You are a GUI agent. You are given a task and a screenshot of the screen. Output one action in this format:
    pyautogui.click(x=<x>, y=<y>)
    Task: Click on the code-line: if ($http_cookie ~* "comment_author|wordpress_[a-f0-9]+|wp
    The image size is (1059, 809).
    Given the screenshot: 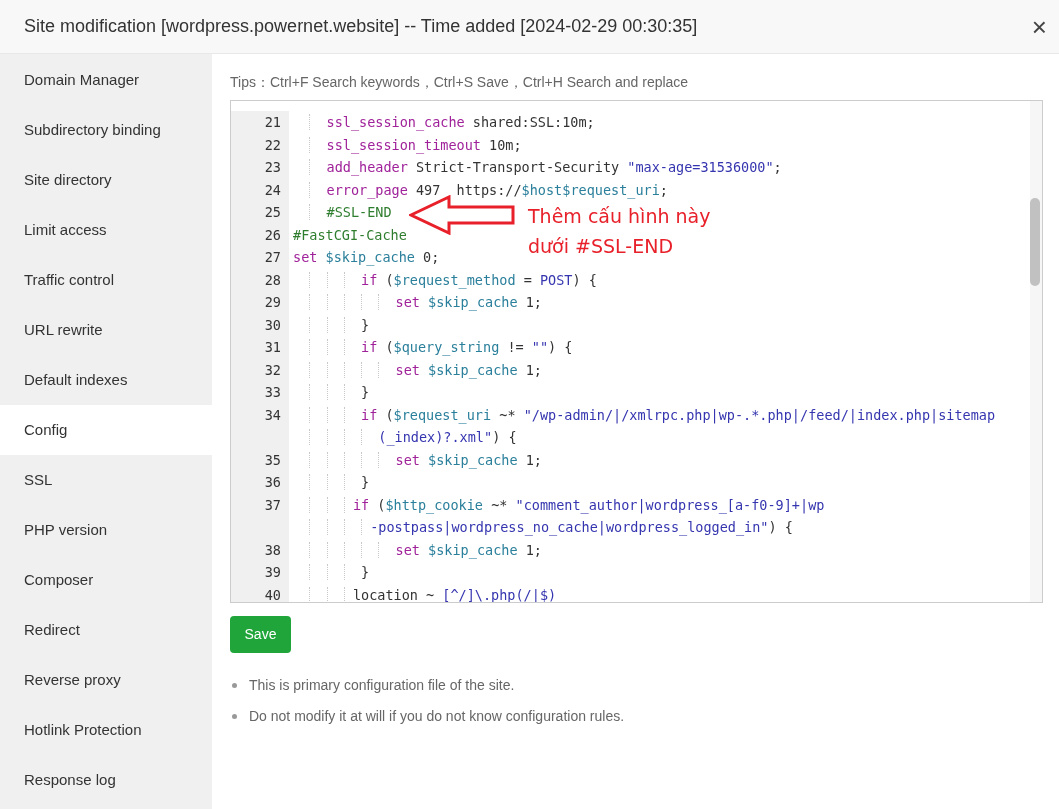 What is the action you would take?
    pyautogui.click(x=557, y=504)
    